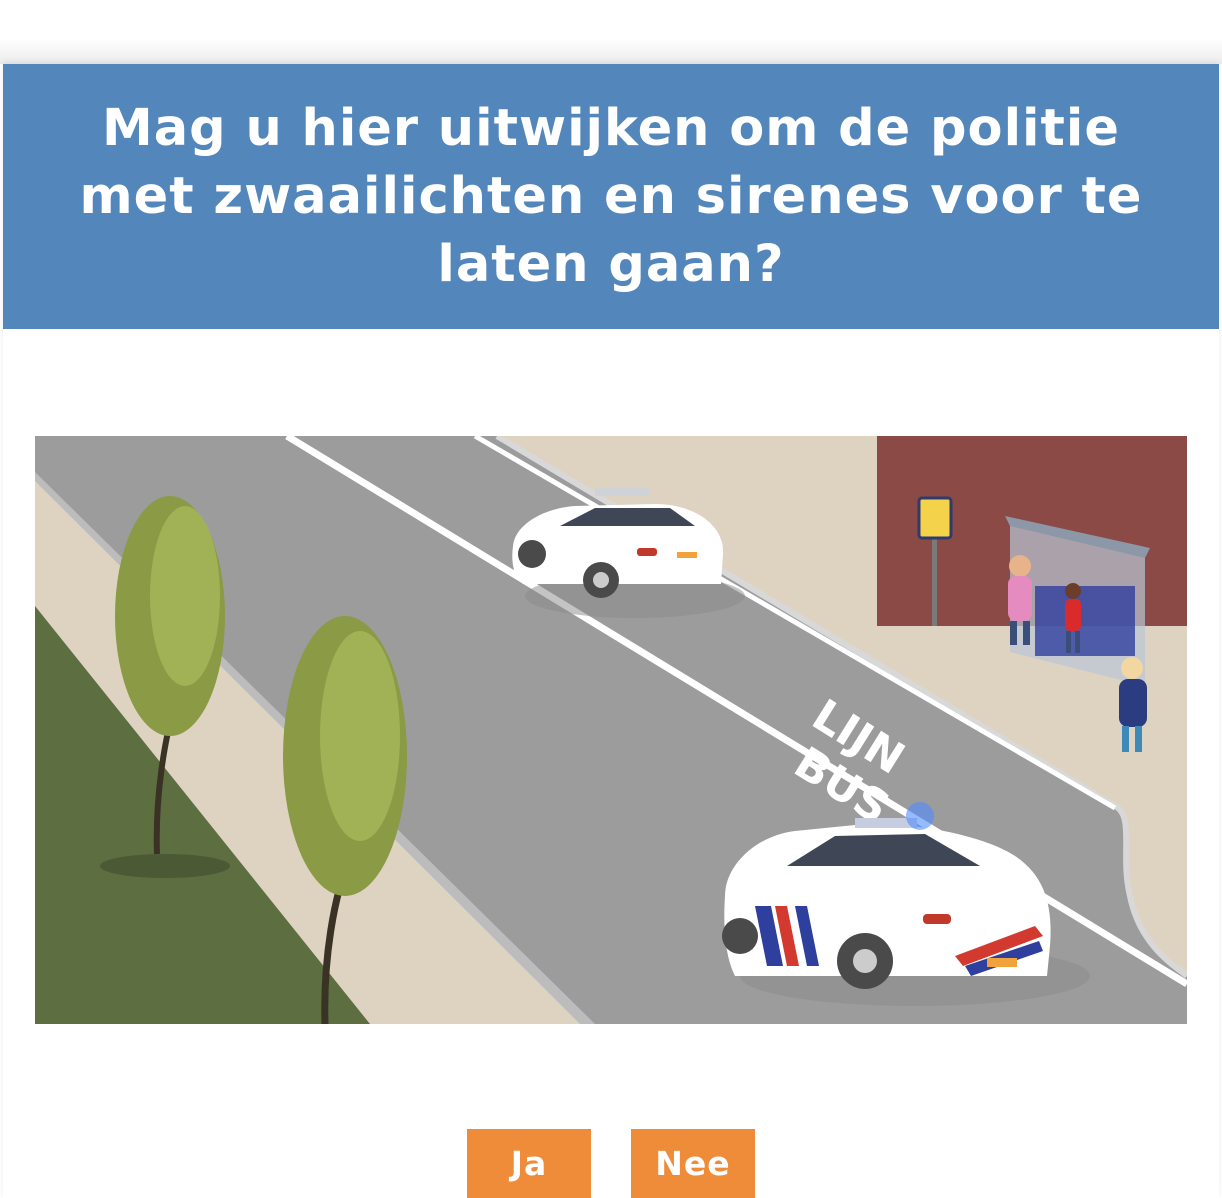 The image size is (1222, 1198). I want to click on answer-options: Ja Nee, so click(611, 1163).